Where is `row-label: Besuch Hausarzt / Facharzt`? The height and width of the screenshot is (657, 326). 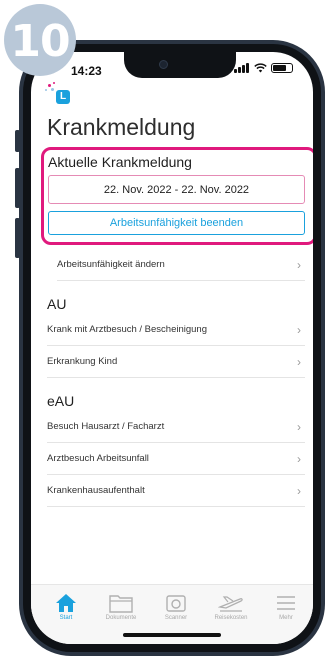 row-label: Besuch Hausarzt / Facharzt is located at coordinates (106, 426).